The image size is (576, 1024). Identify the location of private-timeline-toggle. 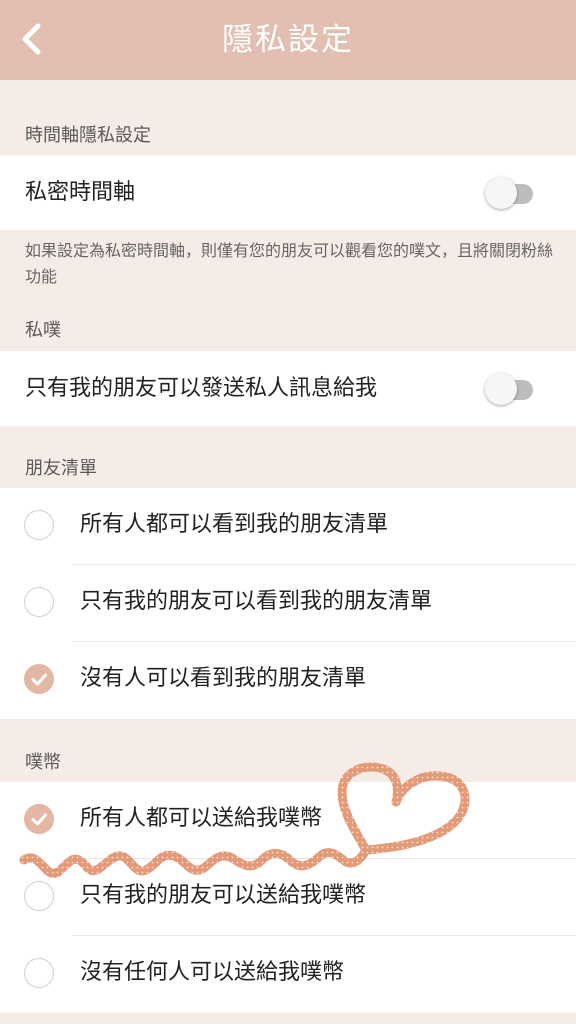
(510, 193).